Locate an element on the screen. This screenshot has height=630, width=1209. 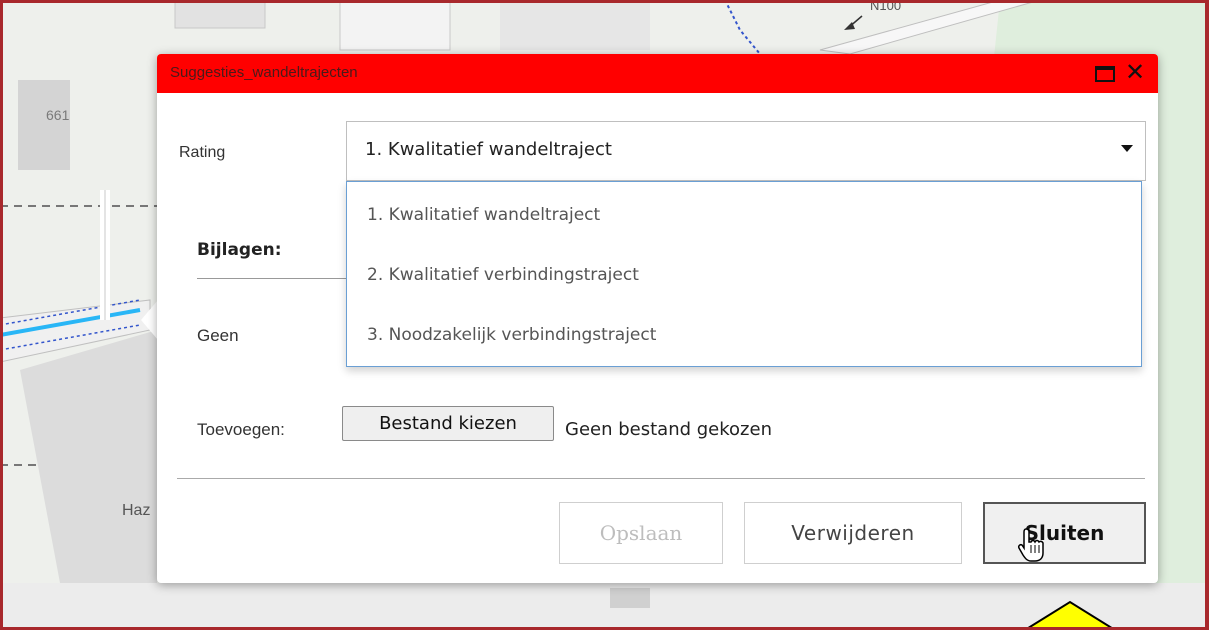
close-icon: ✕ is located at coordinates (1135, 73).